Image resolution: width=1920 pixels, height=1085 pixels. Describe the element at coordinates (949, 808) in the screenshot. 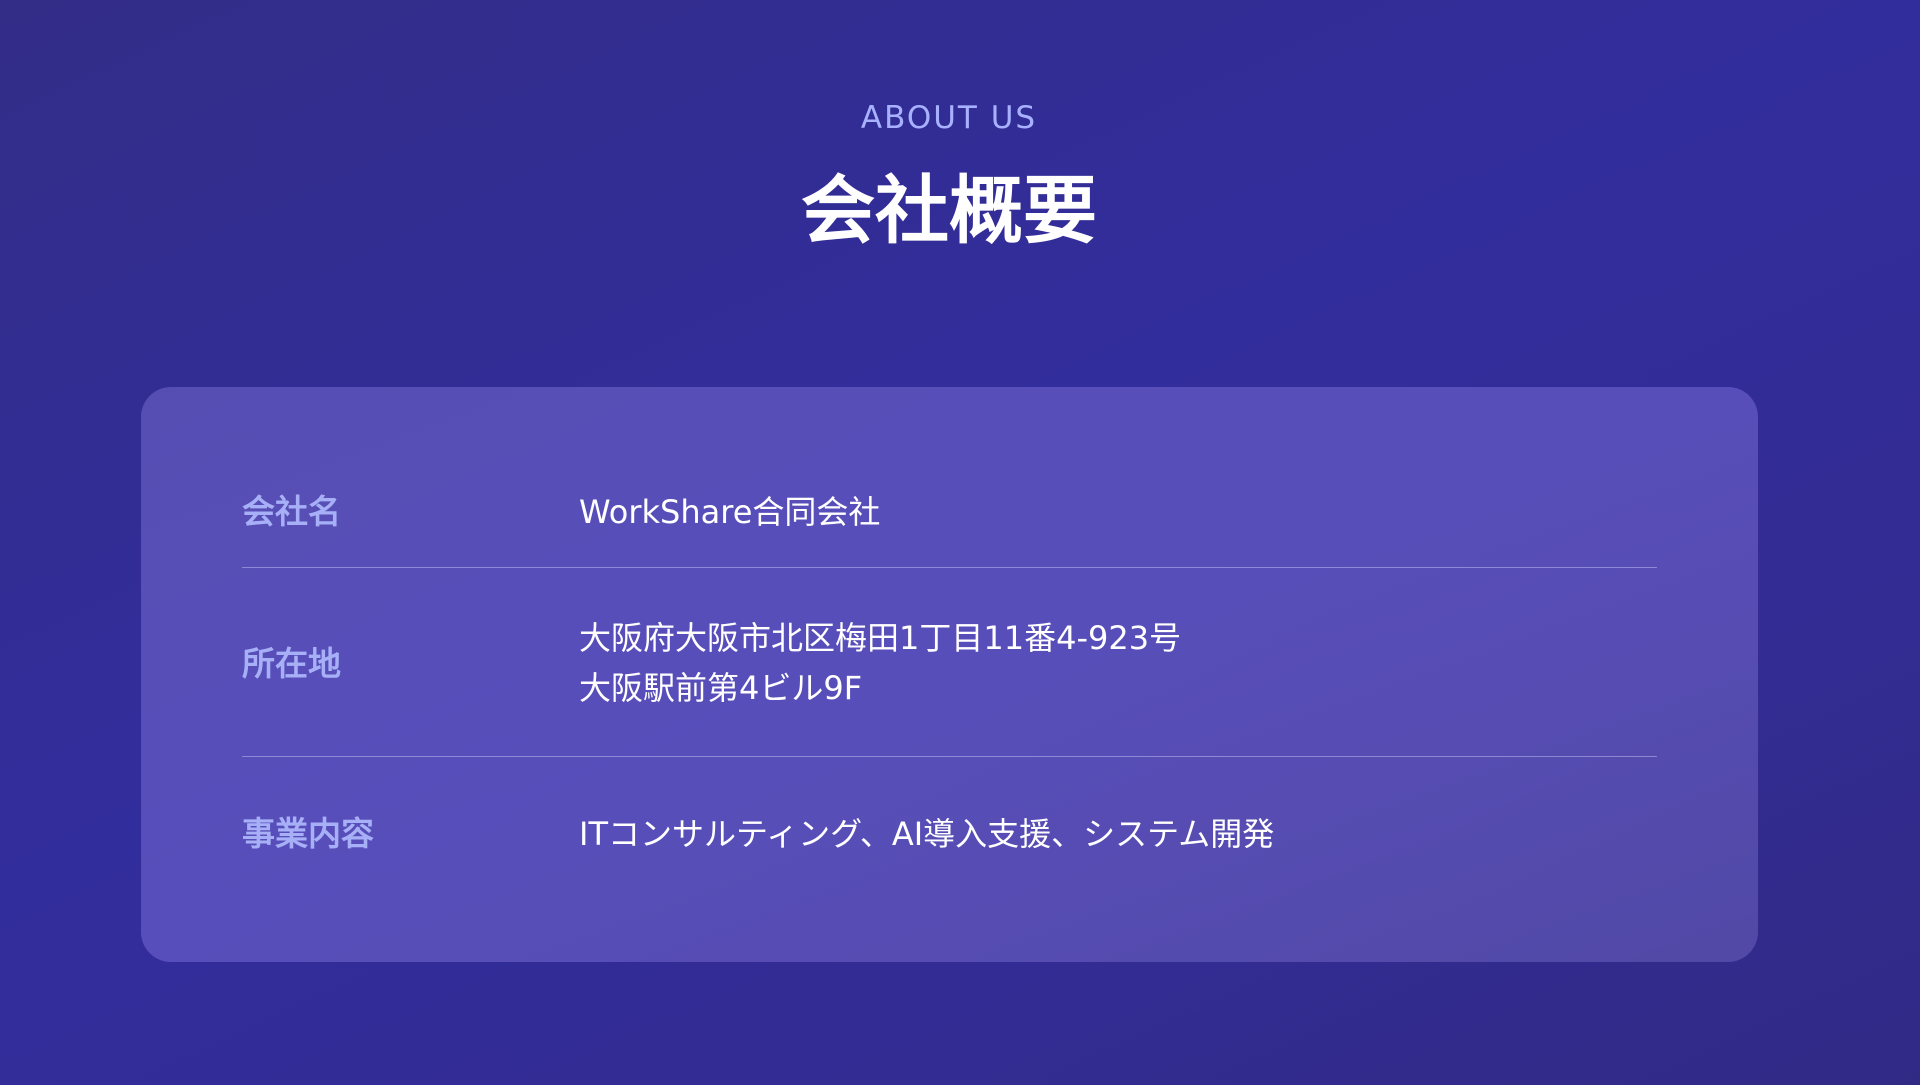

I see `info-row-business: 事業内容 ITコンサルティング、AI導入支援、システム開発` at that location.